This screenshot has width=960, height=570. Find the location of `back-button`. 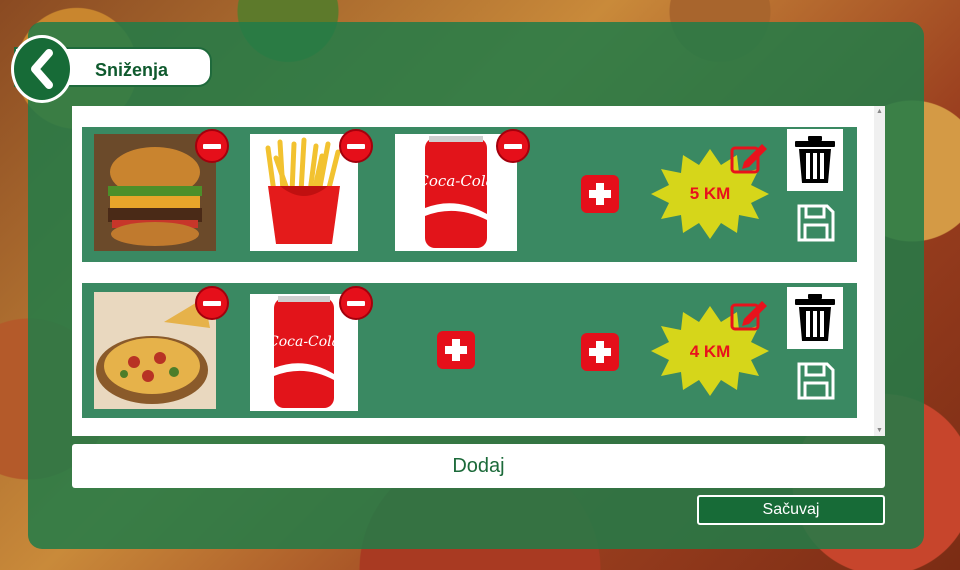

back-button is located at coordinates (42, 69).